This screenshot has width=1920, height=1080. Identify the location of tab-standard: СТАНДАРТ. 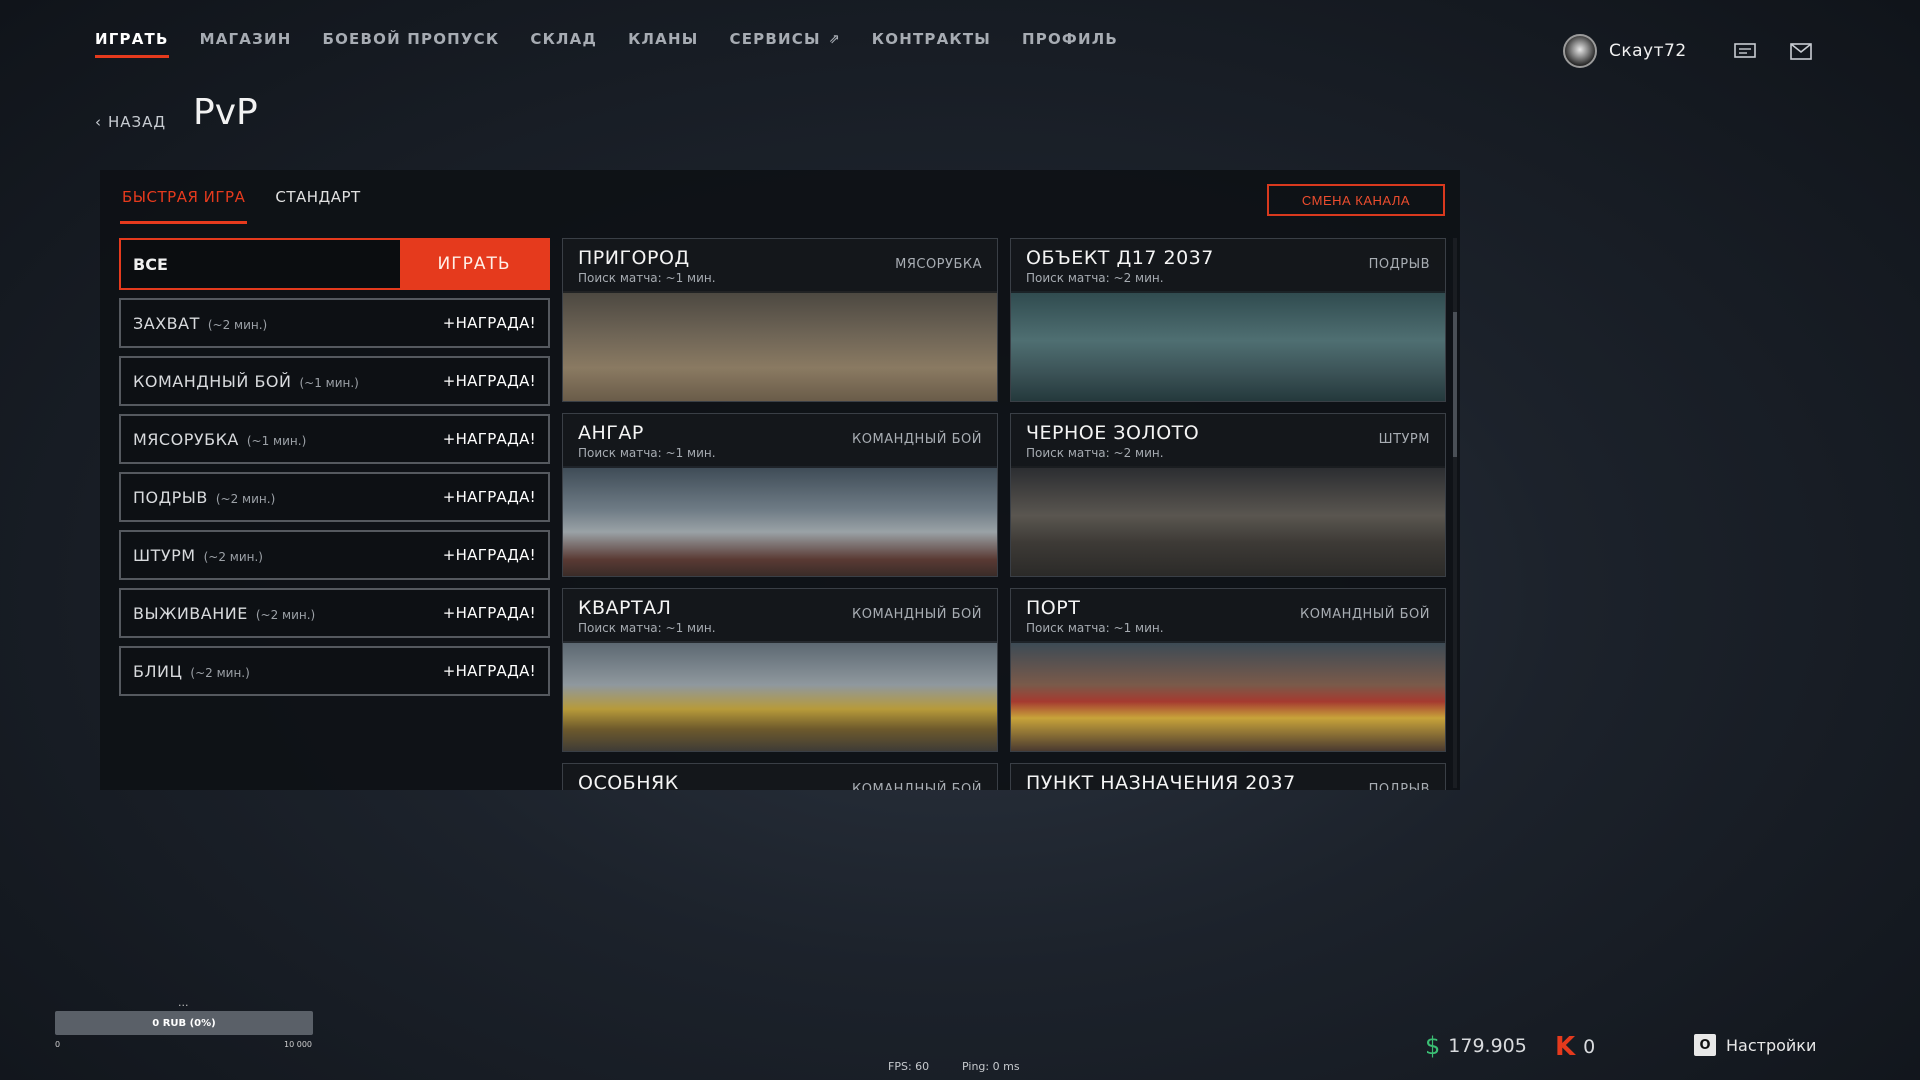
(317, 206).